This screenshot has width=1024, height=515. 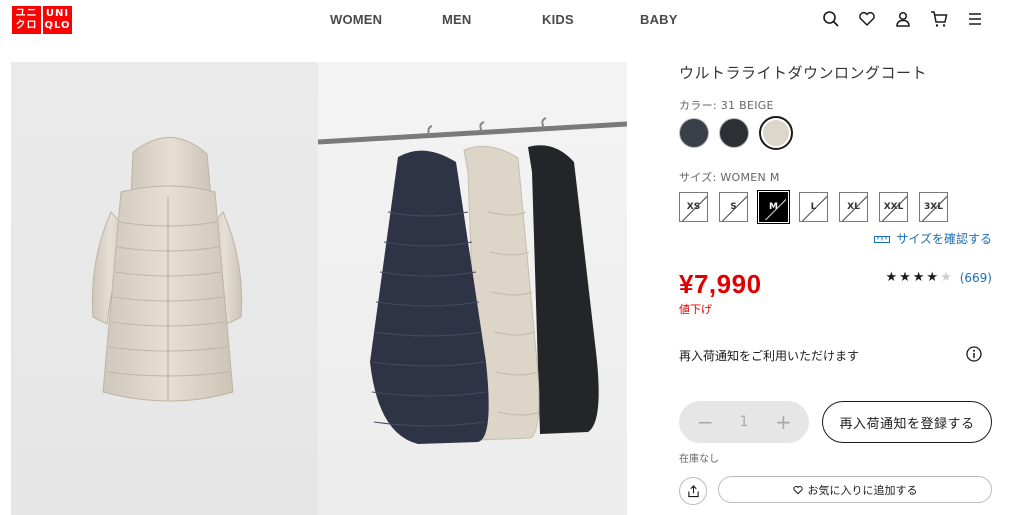 What do you see at coordinates (558, 19) in the screenshot?
I see `nav-kids: KIDS` at bounding box center [558, 19].